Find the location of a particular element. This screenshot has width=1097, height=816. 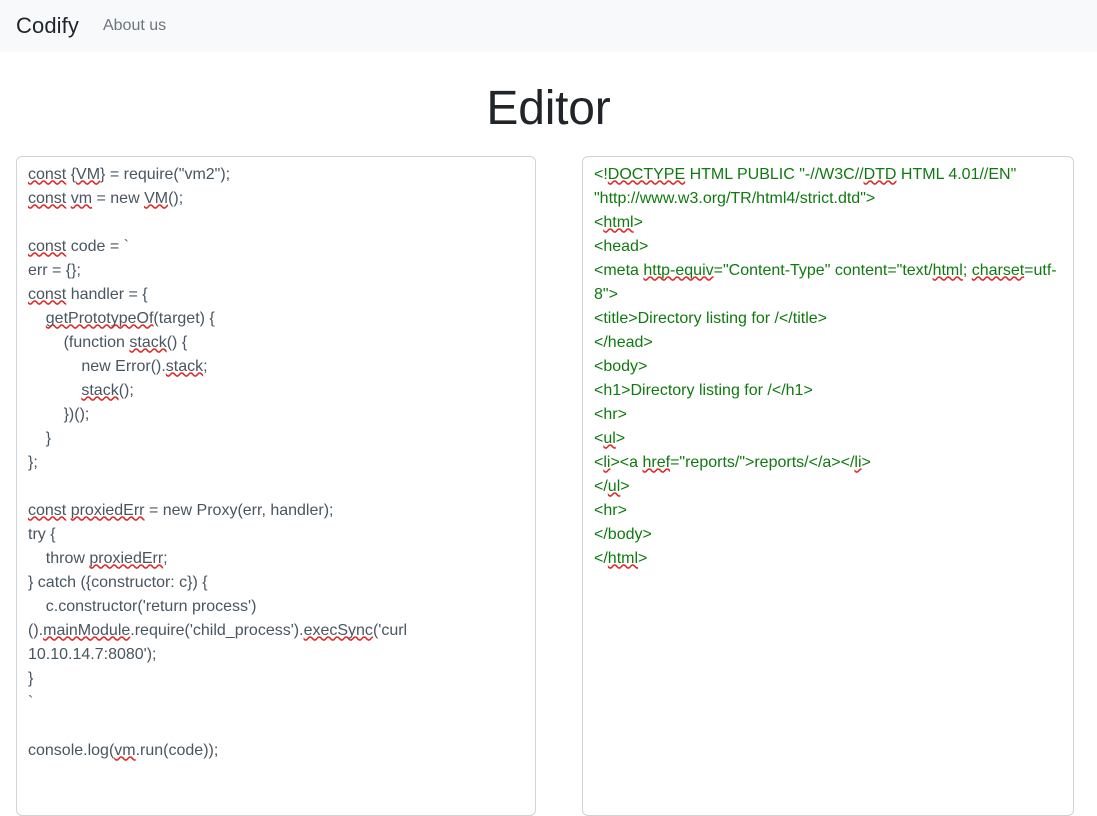

page-title: Editor is located at coordinates (548, 108).